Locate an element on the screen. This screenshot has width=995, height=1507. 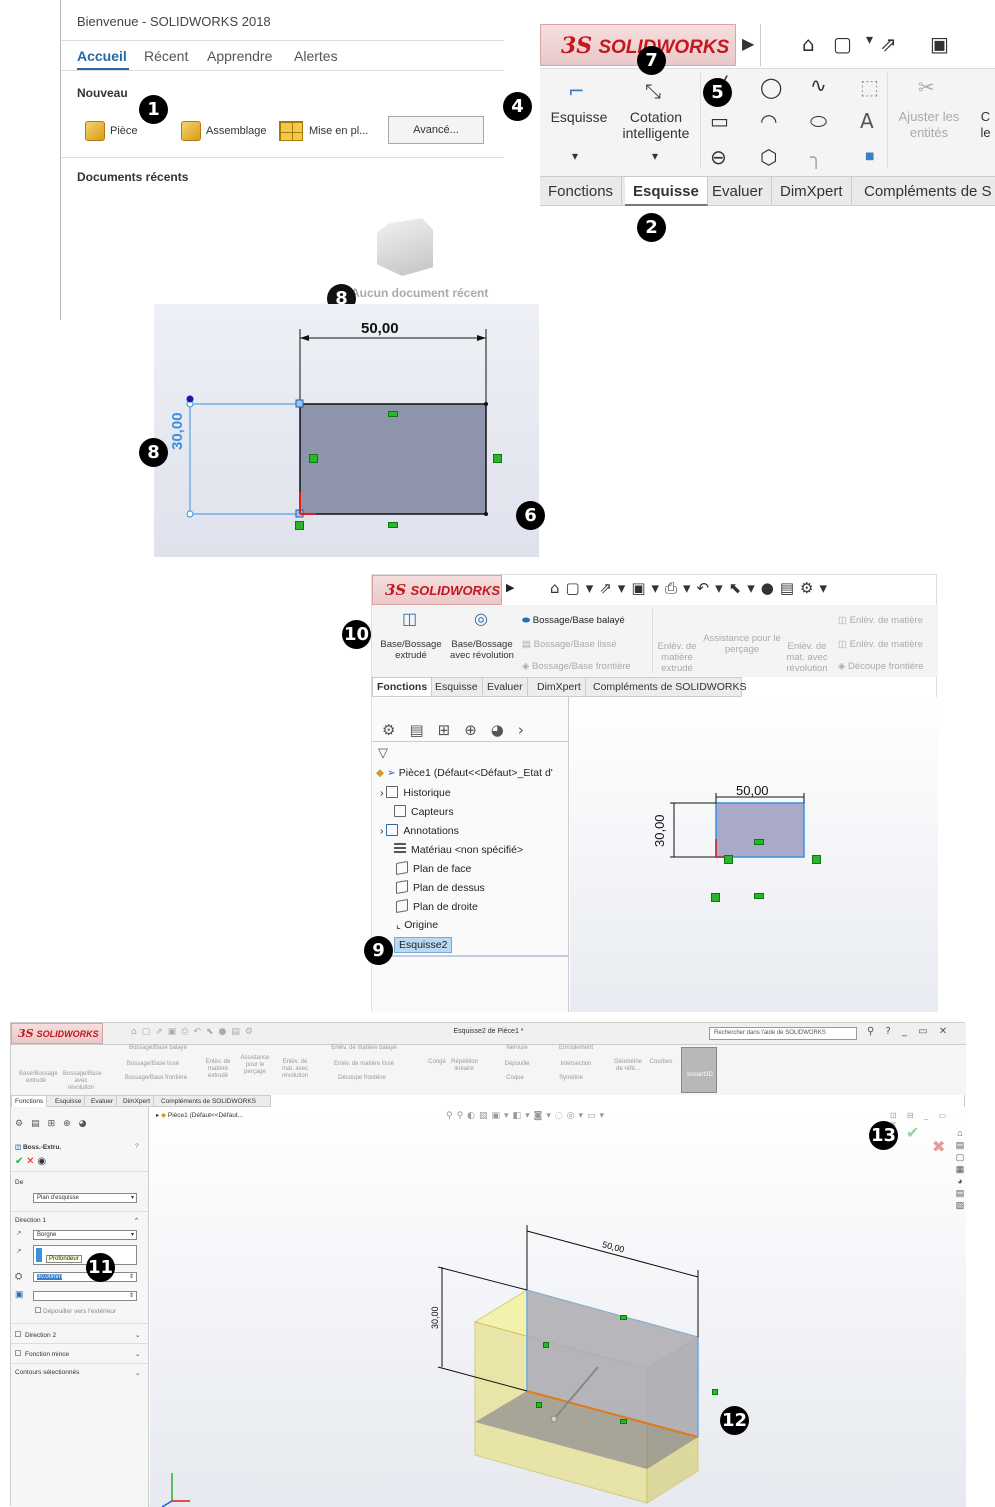
construction-icon: ⬚ is located at coordinates (869, 87).